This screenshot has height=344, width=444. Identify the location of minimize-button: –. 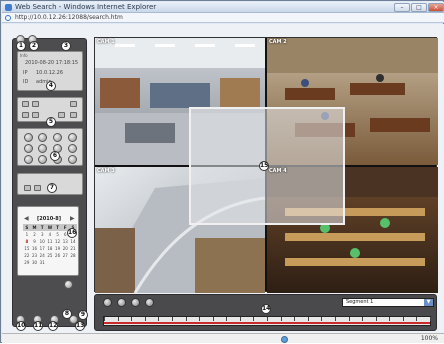
(402, 7).